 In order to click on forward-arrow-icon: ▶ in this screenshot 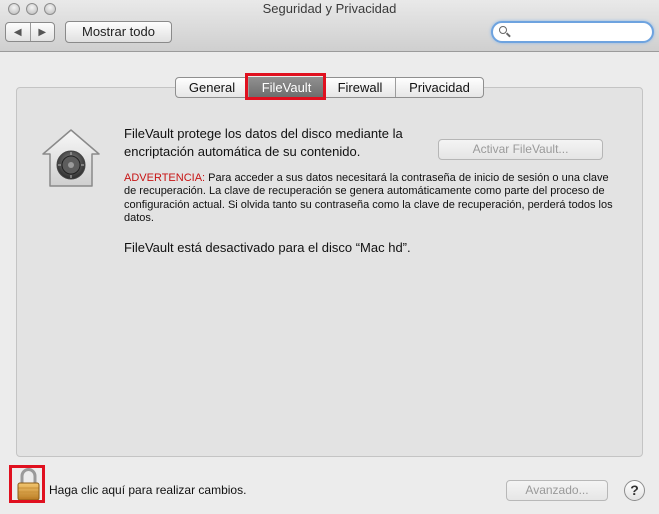, I will do `click(42, 32)`.